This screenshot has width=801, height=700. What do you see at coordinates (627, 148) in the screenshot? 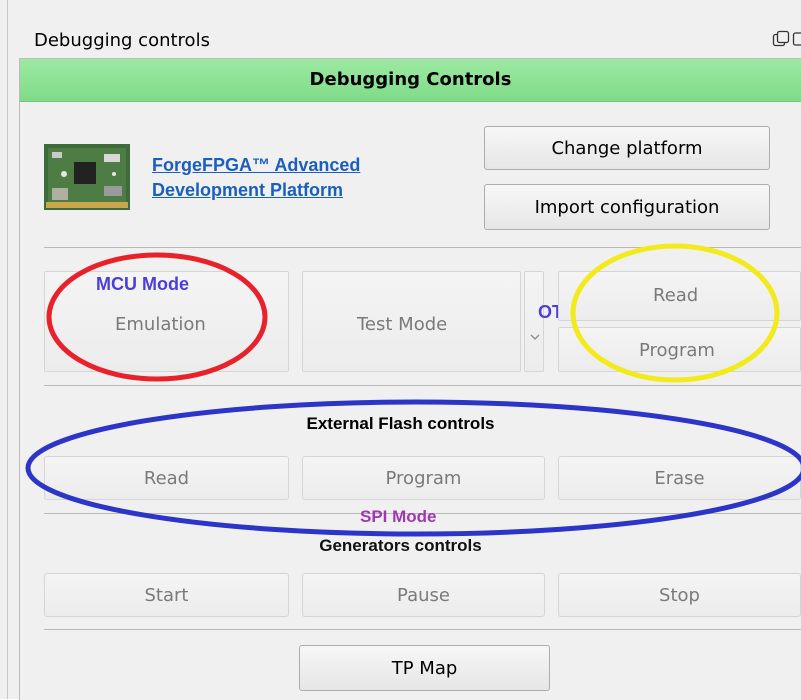
I see `change-platform-button: Change platform` at bounding box center [627, 148].